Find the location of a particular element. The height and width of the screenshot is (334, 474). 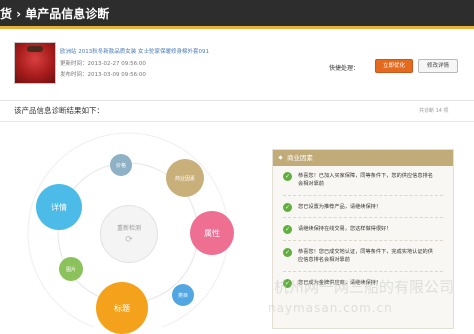

tips-heading-label: 商业因素 is located at coordinates (300, 158).